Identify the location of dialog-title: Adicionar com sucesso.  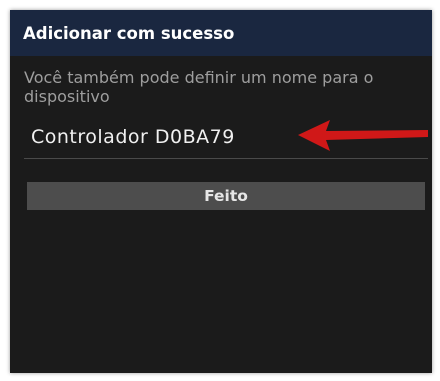
(129, 33).